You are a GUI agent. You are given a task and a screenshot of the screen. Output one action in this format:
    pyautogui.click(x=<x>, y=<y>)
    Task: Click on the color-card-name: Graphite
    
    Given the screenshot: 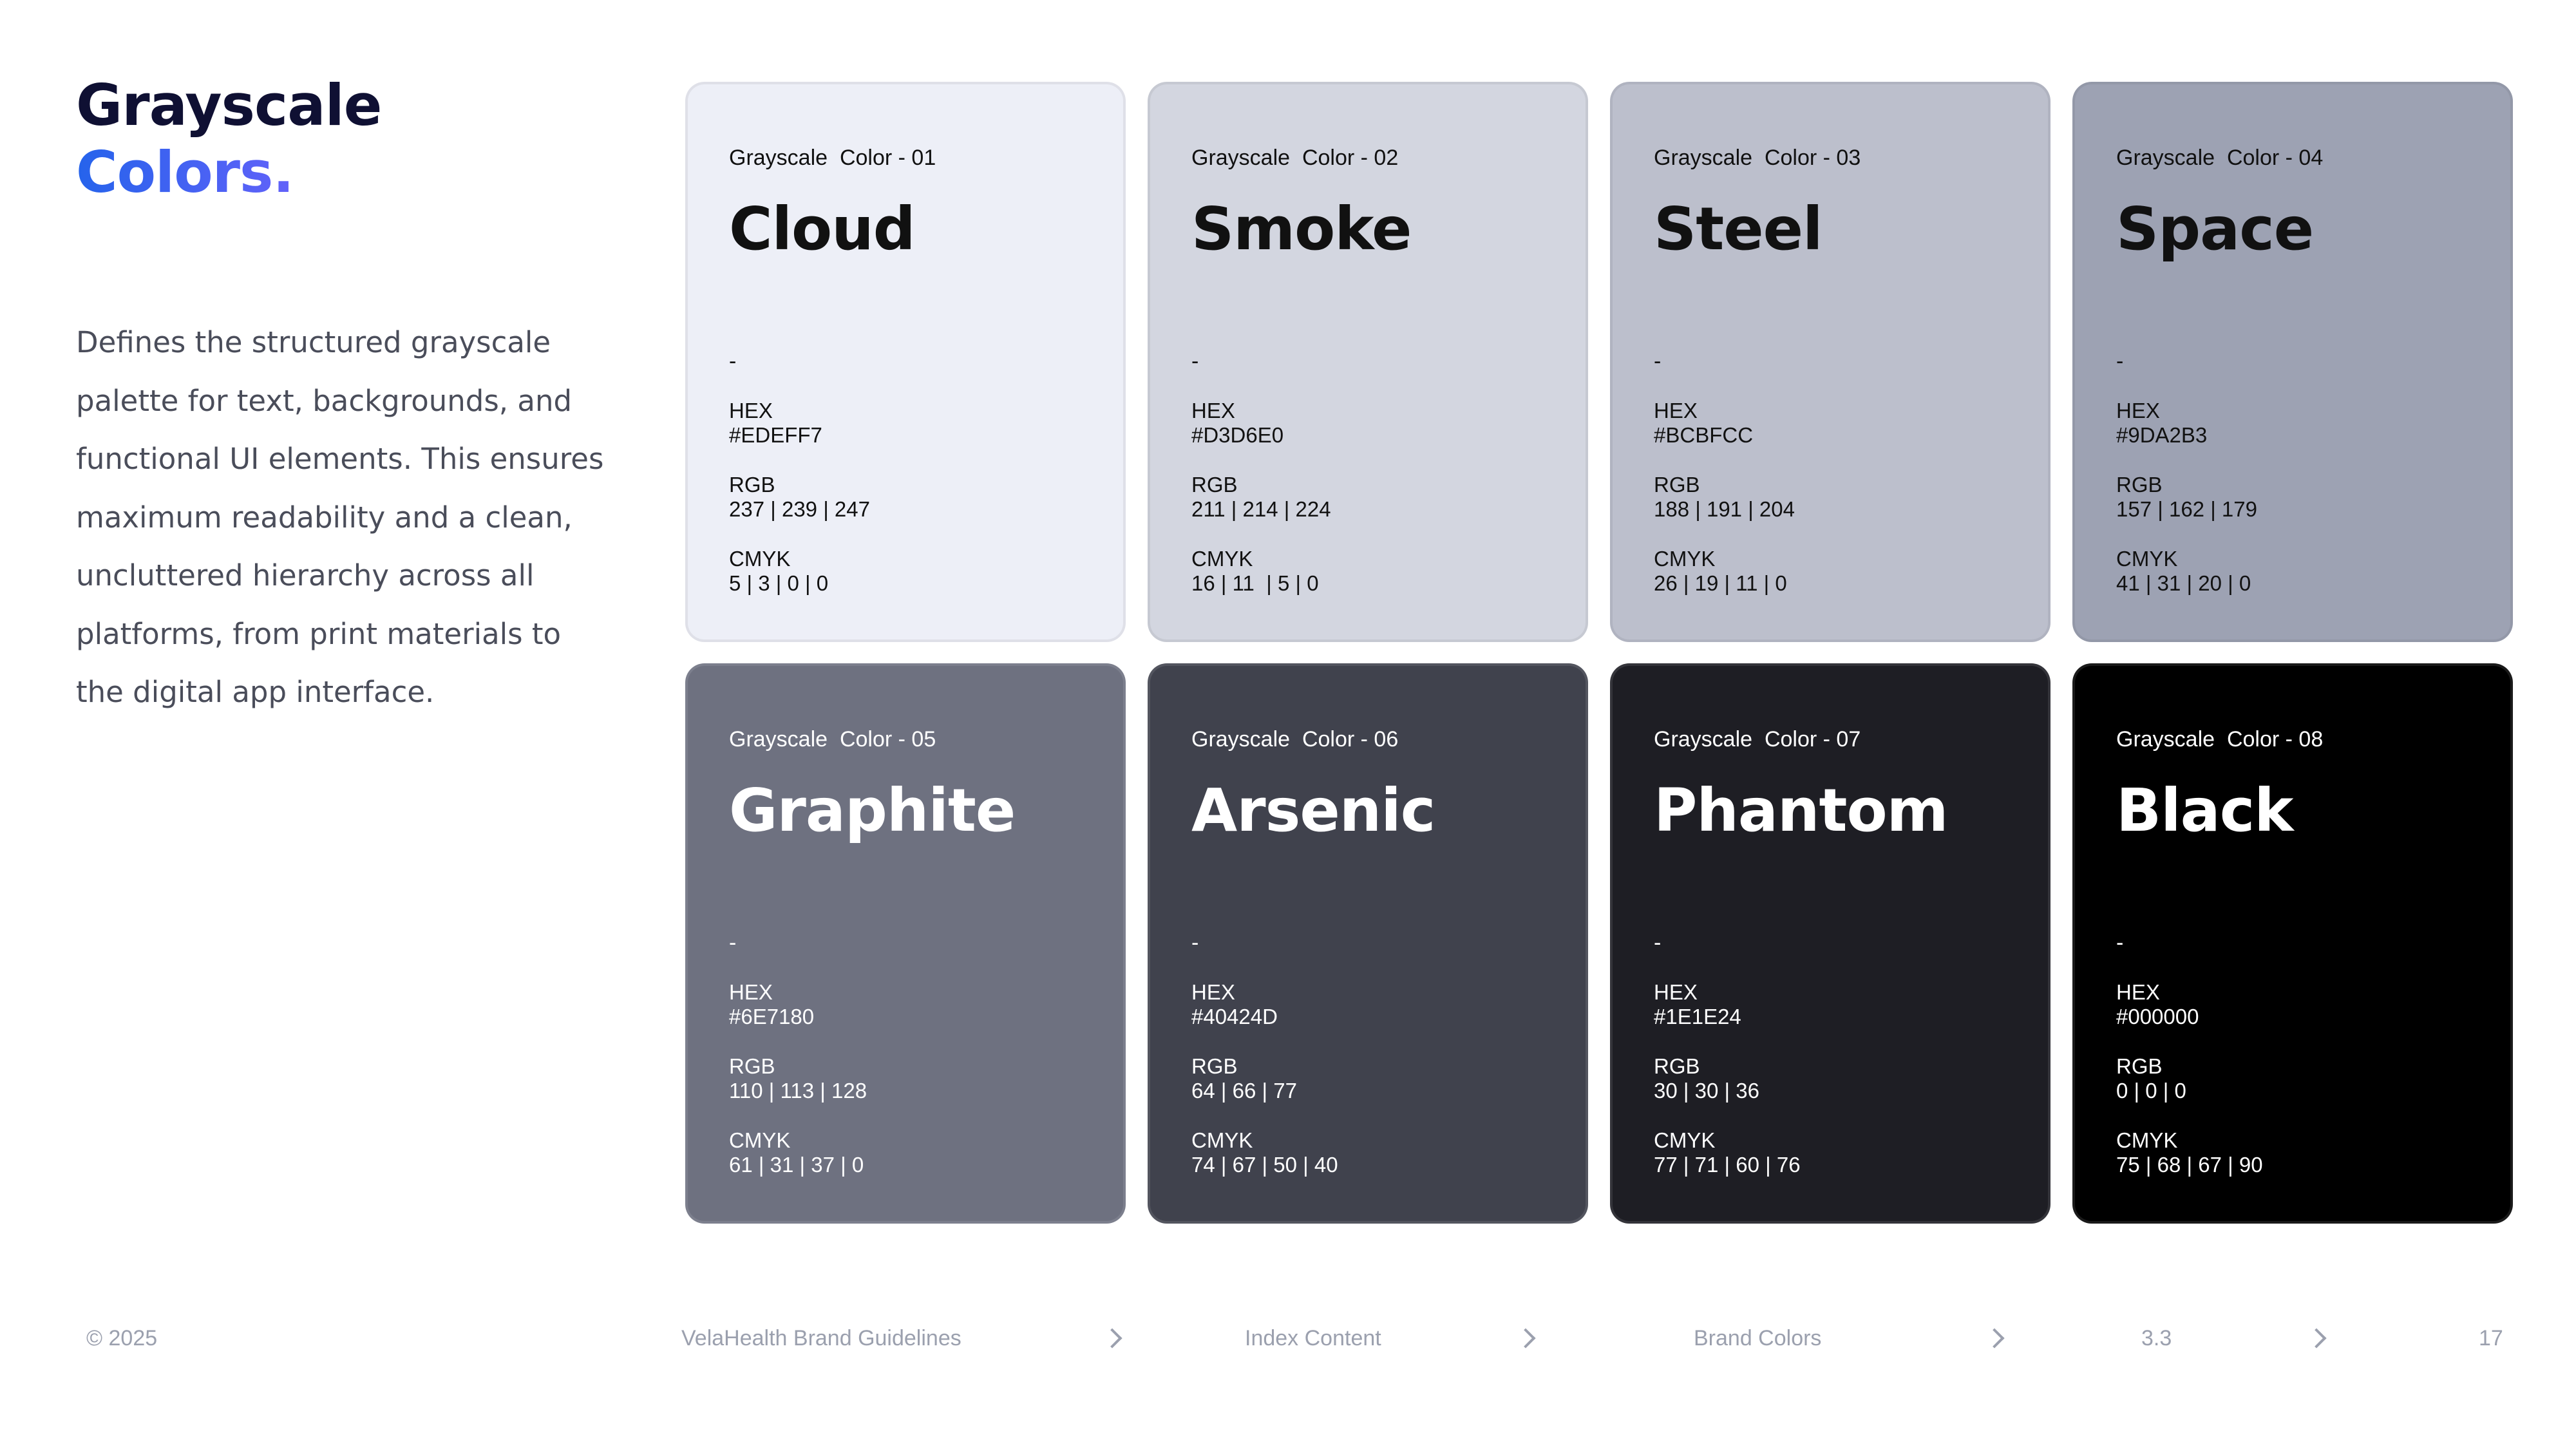 What is the action you would take?
    pyautogui.click(x=873, y=811)
    